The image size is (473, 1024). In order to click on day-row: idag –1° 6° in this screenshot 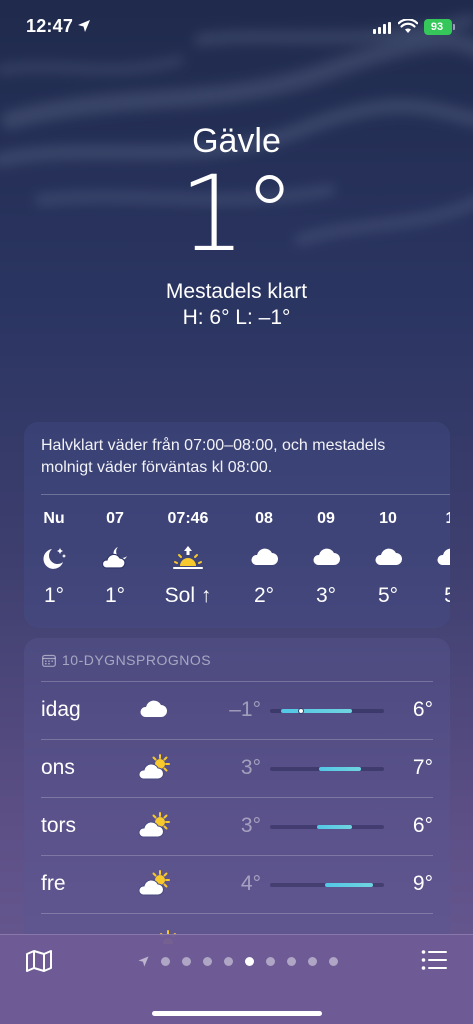, I will do `click(237, 709)`.